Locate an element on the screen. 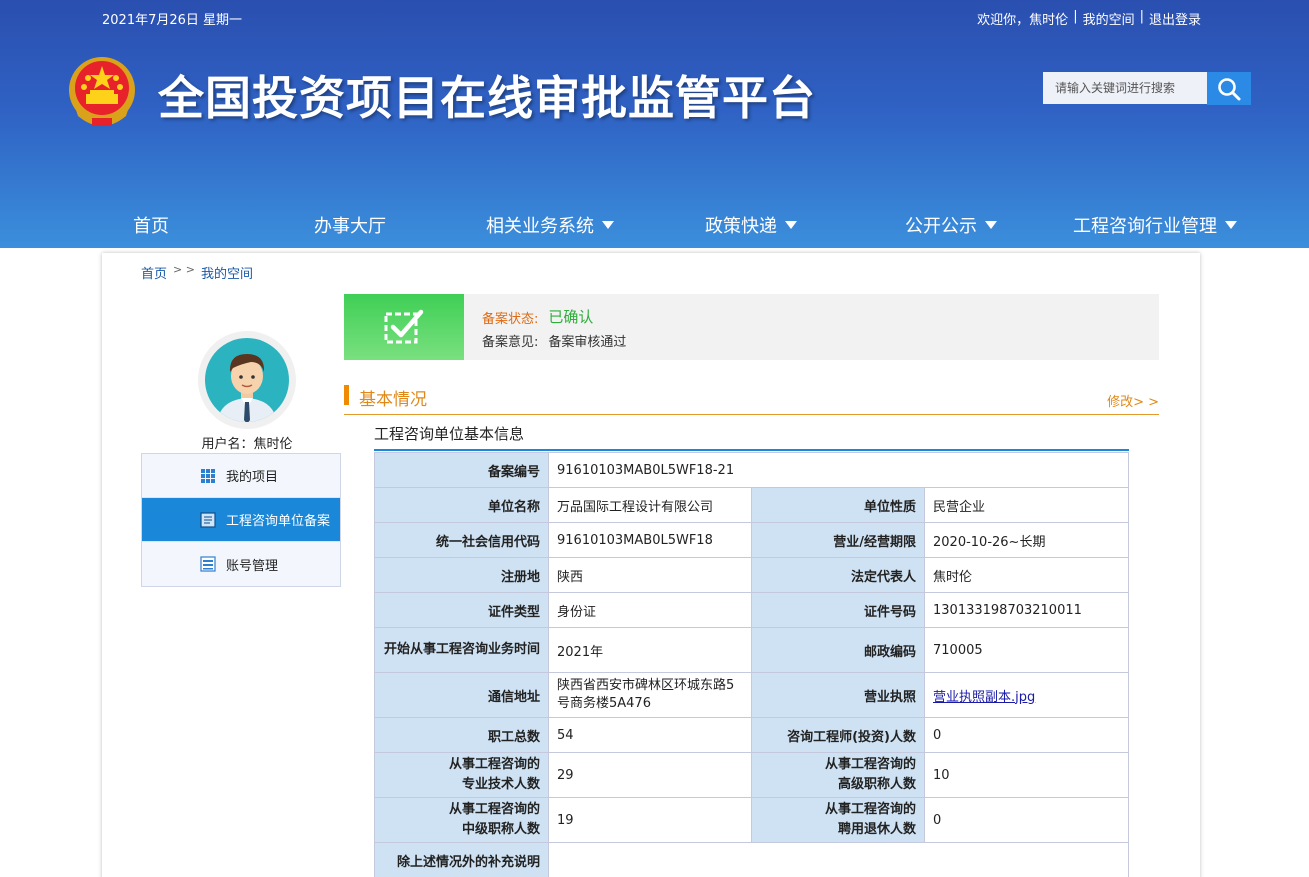 The width and height of the screenshot is (1309, 877). nav-label: 首页 is located at coordinates (151, 226).